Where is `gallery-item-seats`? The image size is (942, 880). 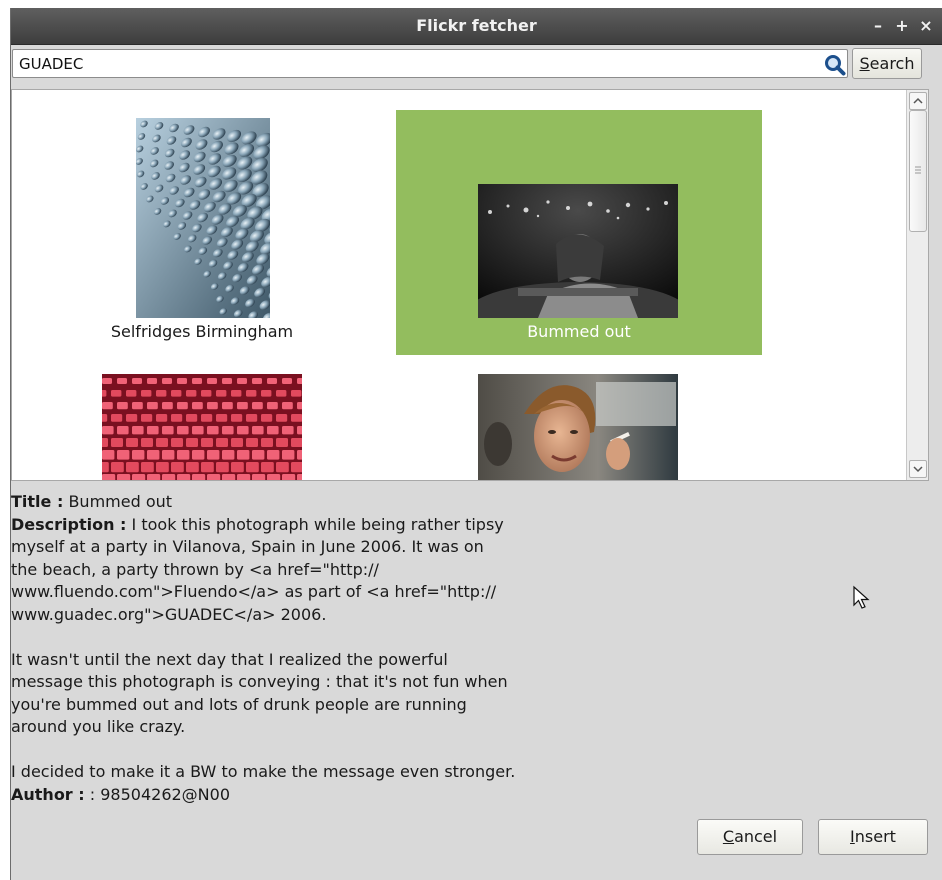
gallery-item-seats is located at coordinates (202, 423).